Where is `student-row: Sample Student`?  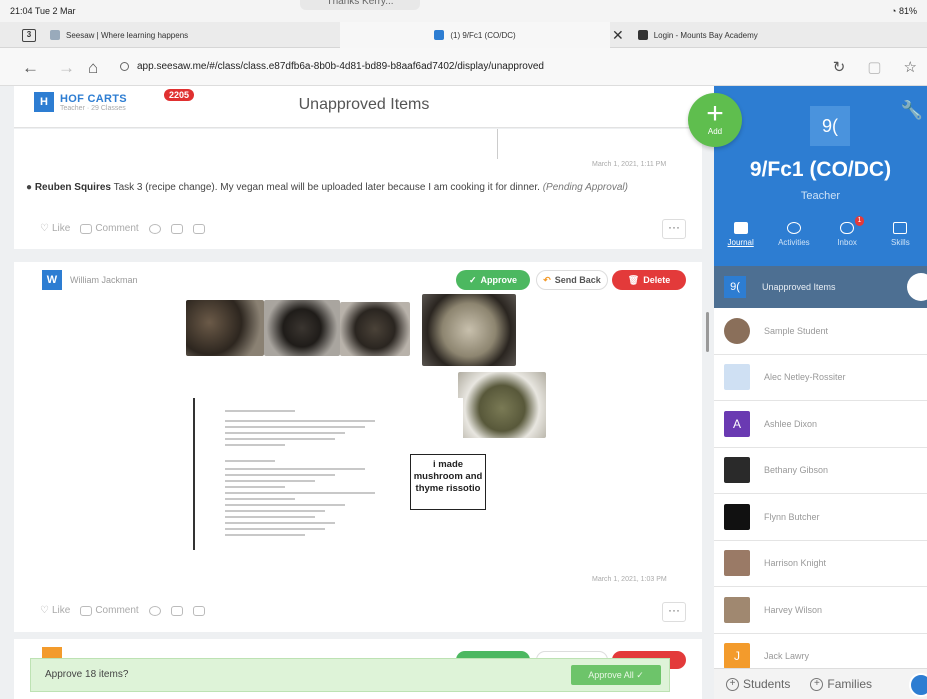
student-row: Sample Student is located at coordinates (820, 331).